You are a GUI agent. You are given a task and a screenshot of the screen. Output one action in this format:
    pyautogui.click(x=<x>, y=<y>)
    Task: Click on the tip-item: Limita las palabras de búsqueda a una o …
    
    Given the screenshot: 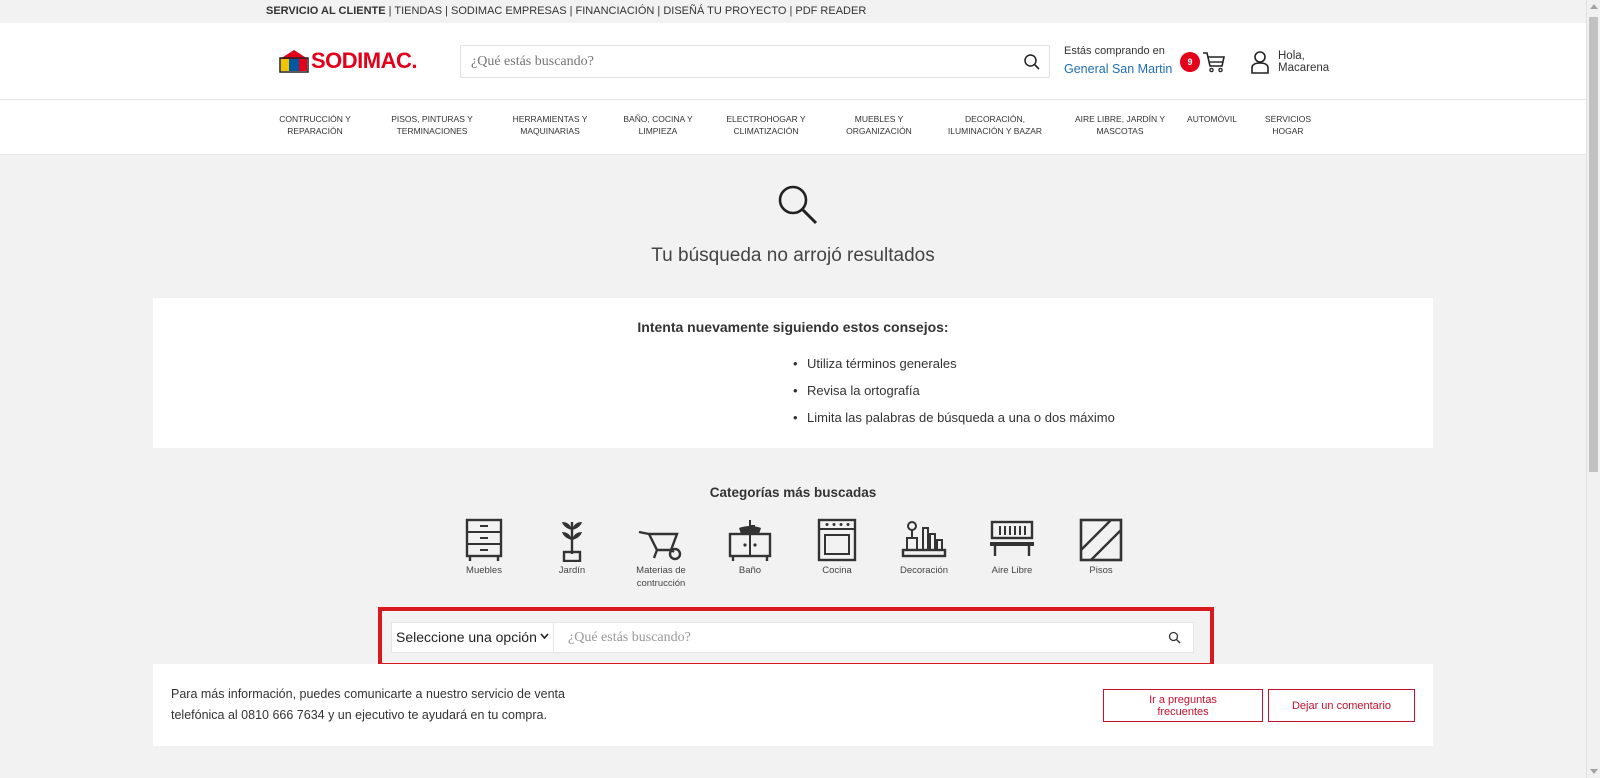 What is the action you would take?
    pyautogui.click(x=954, y=423)
    